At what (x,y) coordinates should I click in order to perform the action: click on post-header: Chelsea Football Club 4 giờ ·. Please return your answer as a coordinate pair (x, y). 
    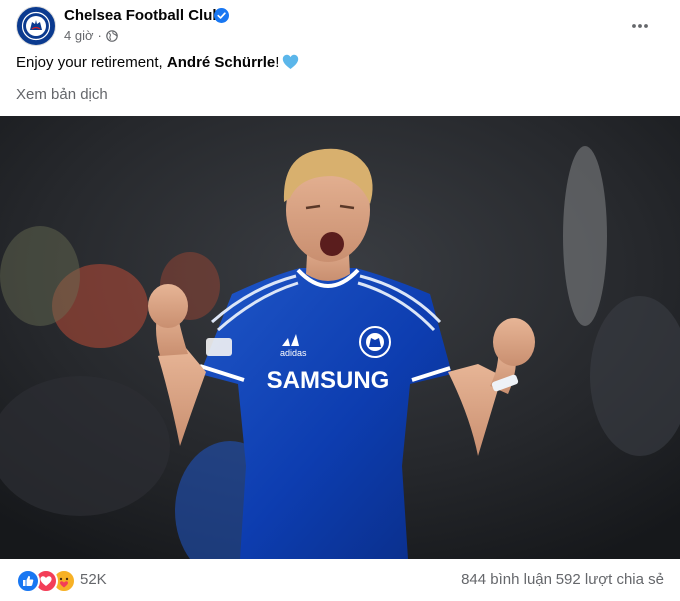
    Looking at the image, I should click on (340, 24).